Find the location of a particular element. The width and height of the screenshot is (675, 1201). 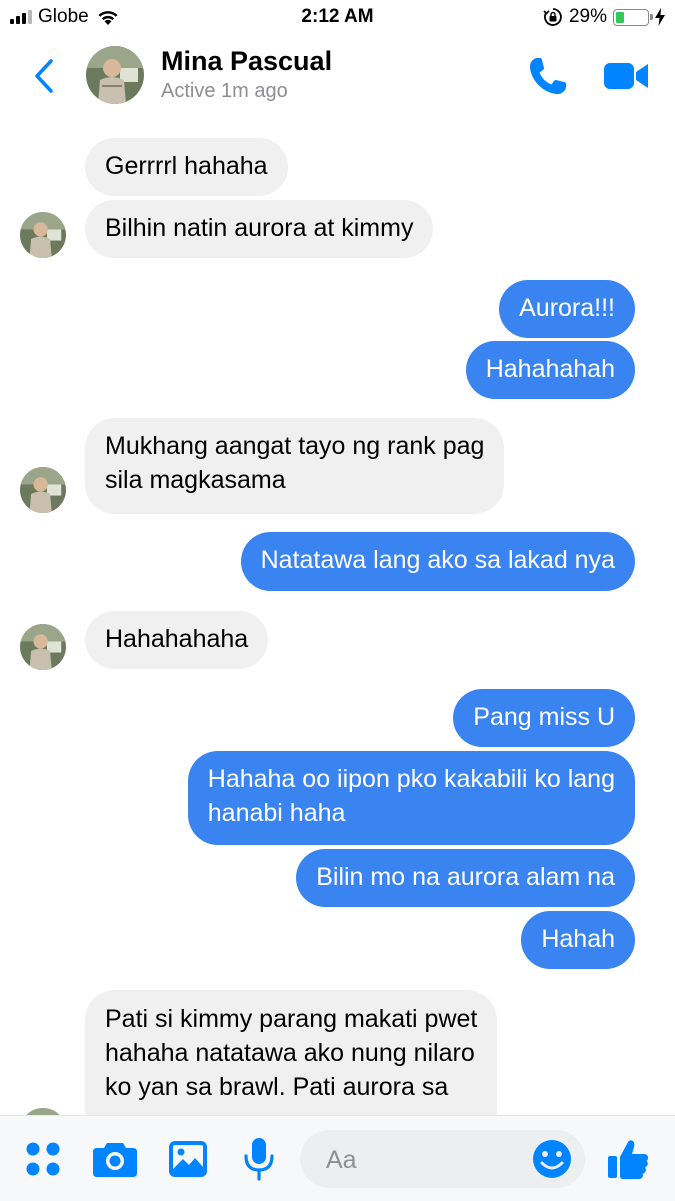

outgoing-message: Aurora!!! is located at coordinates (567, 309).